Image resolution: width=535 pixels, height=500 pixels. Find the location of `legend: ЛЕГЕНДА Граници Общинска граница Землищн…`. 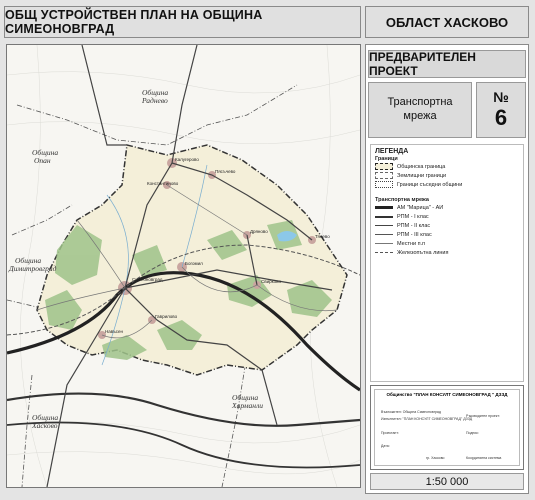

legend: ЛЕГЕНДА Граници Общинска граница Землищн… is located at coordinates (447, 263).